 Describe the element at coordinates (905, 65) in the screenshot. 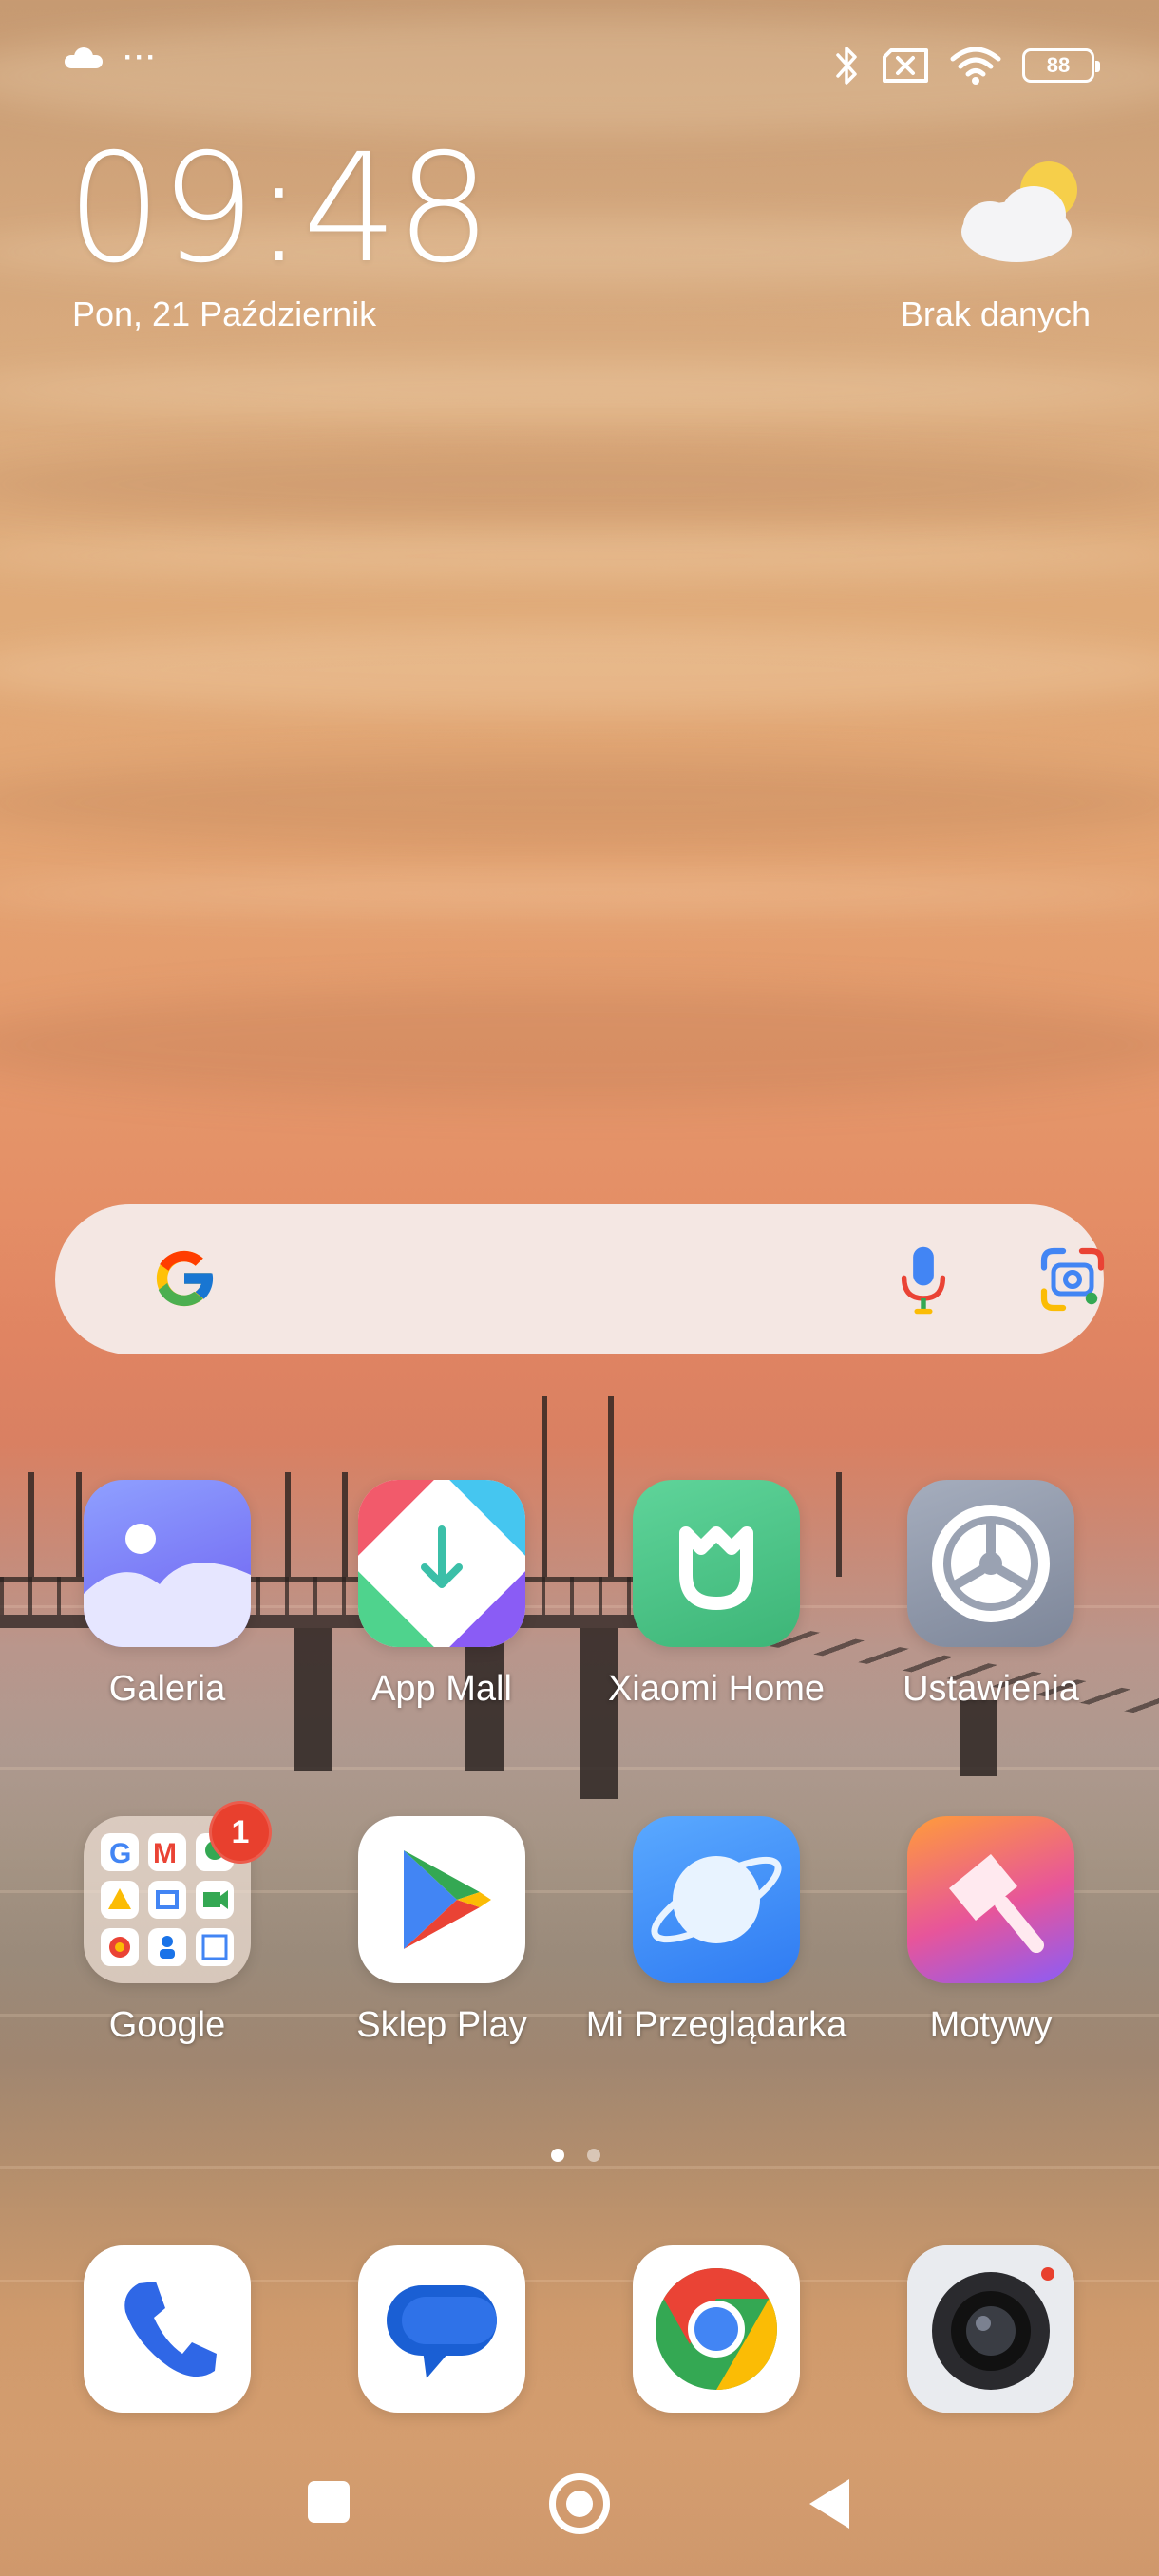

I see `no-sim-icon` at that location.